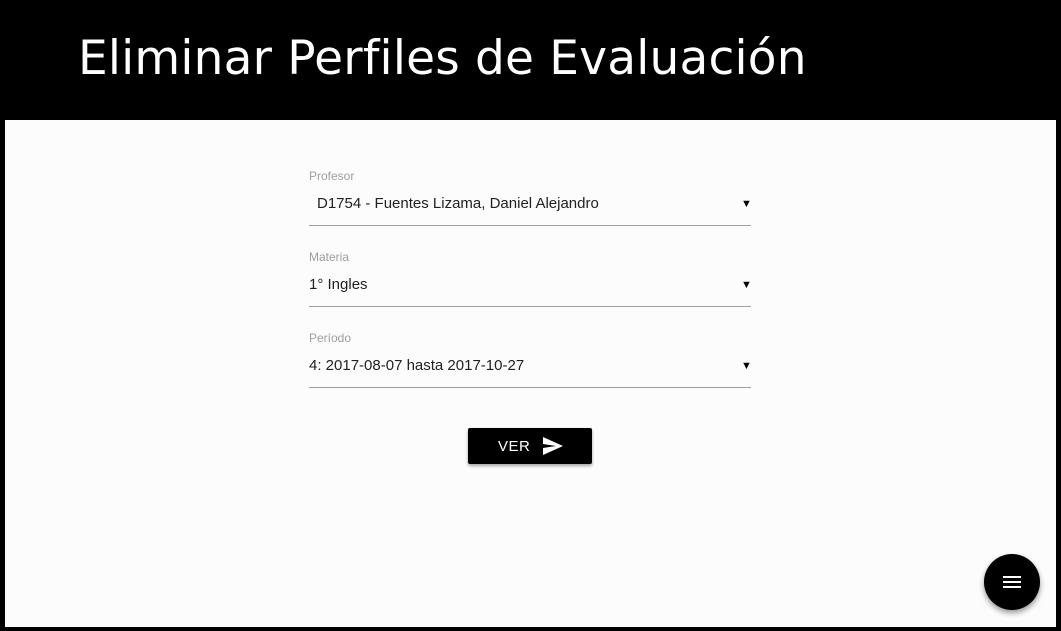 This screenshot has width=1061, height=631. I want to click on menu-fab-button, so click(1012, 582).